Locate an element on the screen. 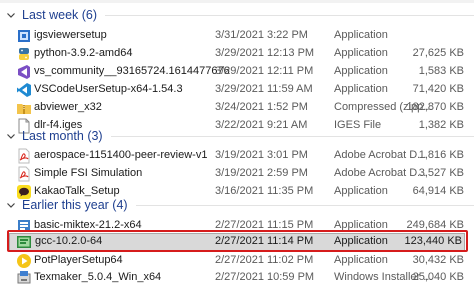 The image size is (474, 287). file-name: aerospace-1151400-peer-review-v1 is located at coordinates (121, 155).